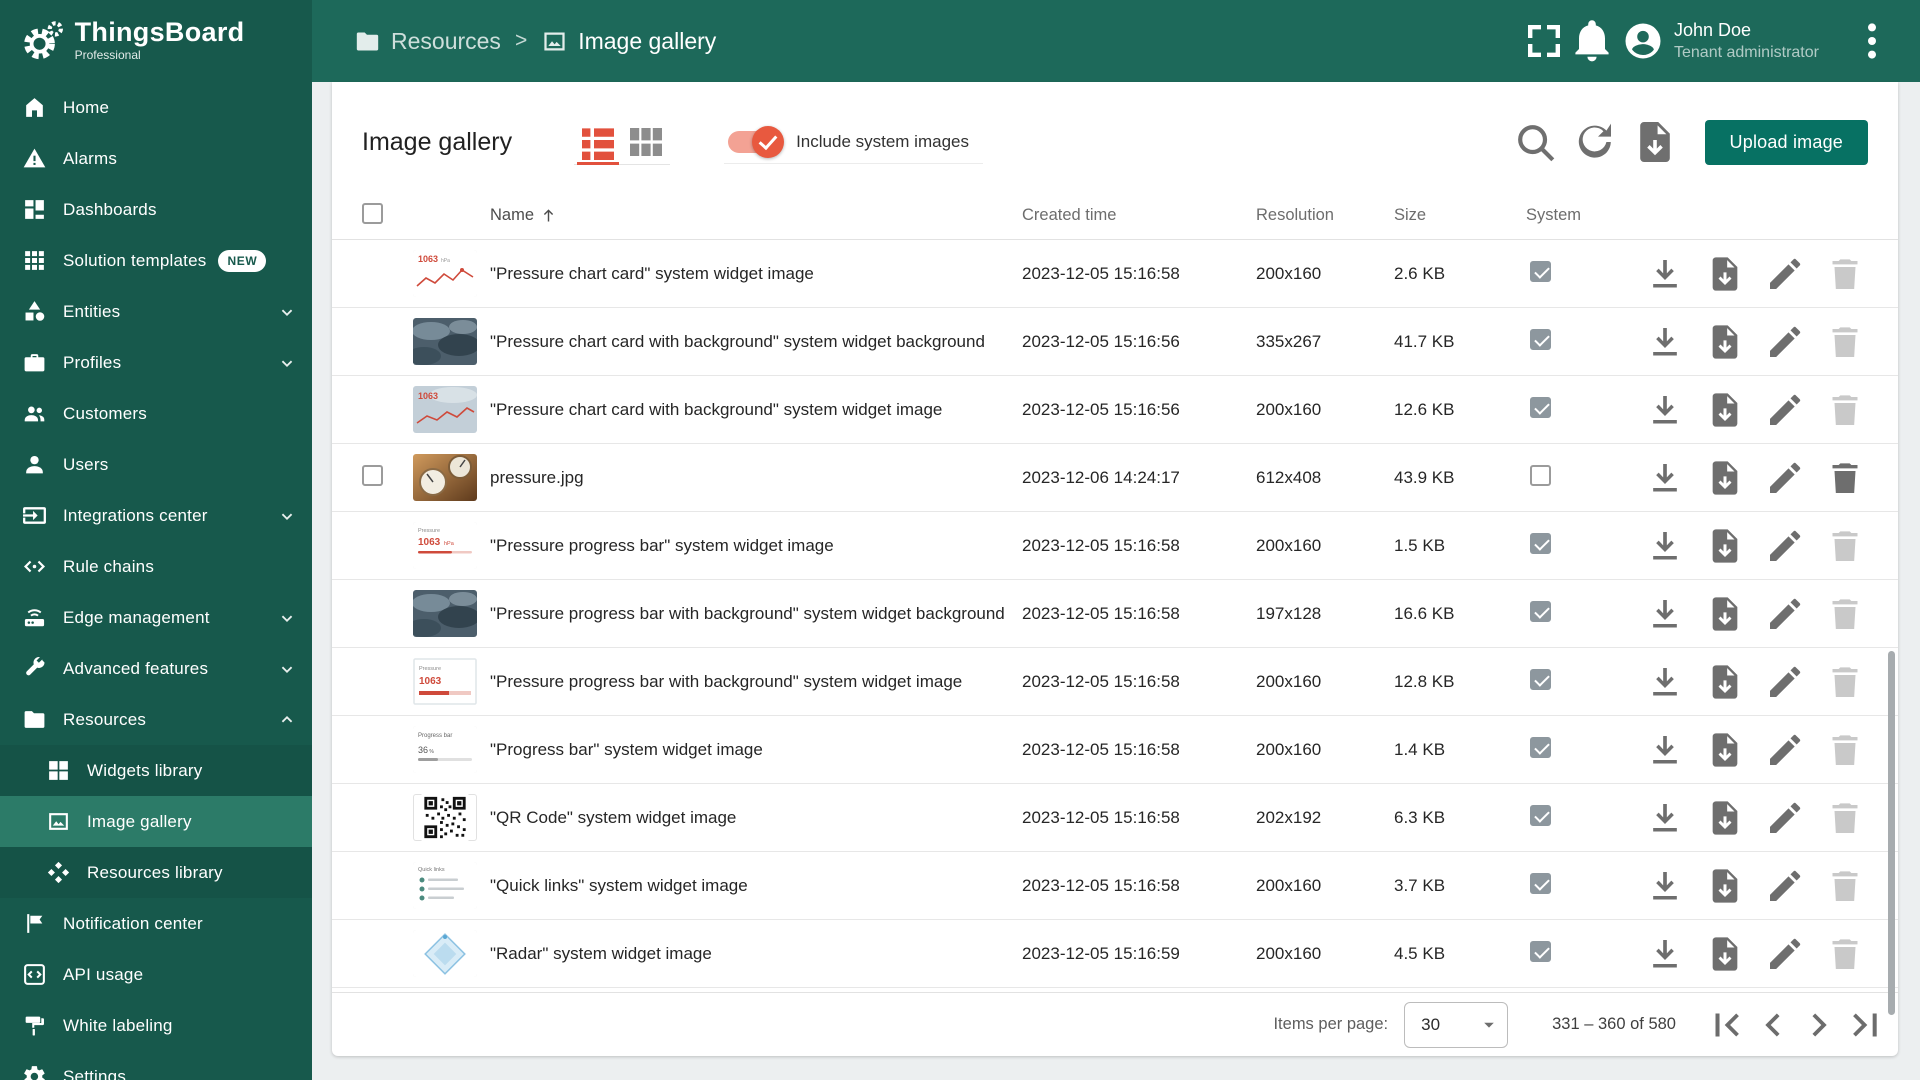 Image resolution: width=1920 pixels, height=1080 pixels. I want to click on sidebar-item-image-gallery: Image gallery, so click(156, 821).